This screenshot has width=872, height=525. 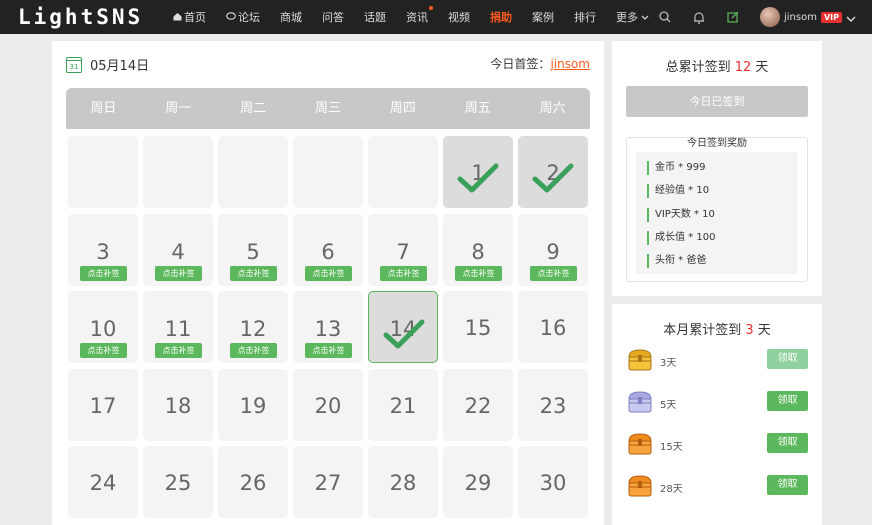 I want to click on calendar-day-3: 3 点击补签, so click(x=103, y=249).